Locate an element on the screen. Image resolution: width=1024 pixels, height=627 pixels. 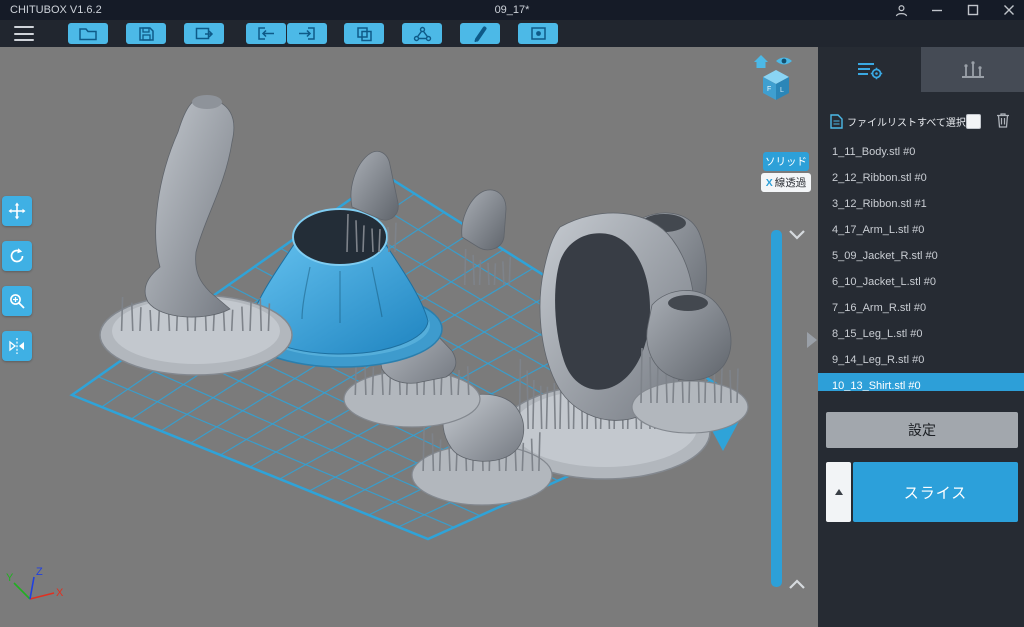
arrow-out-right-icon is located at coordinates (307, 33).